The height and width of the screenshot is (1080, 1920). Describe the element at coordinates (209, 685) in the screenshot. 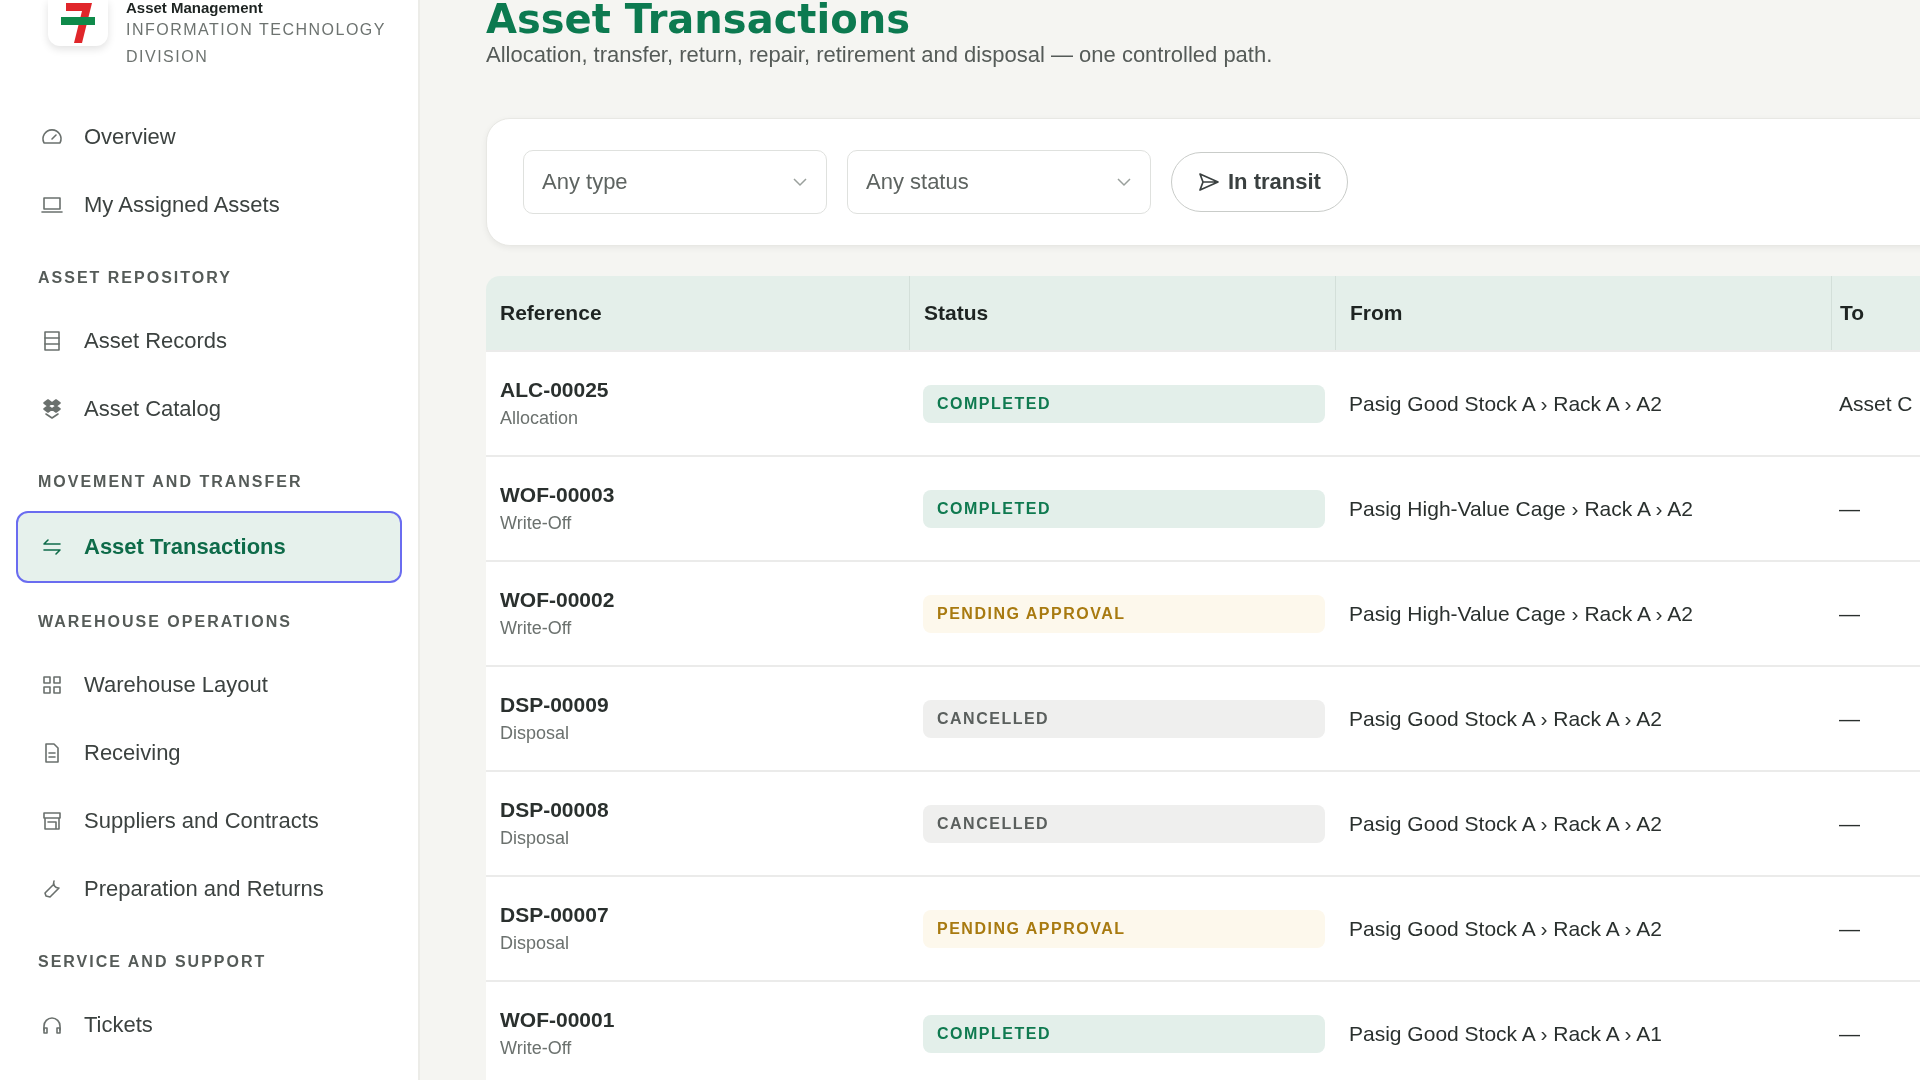

I see `sidebar-item: Warehouse Layout` at that location.